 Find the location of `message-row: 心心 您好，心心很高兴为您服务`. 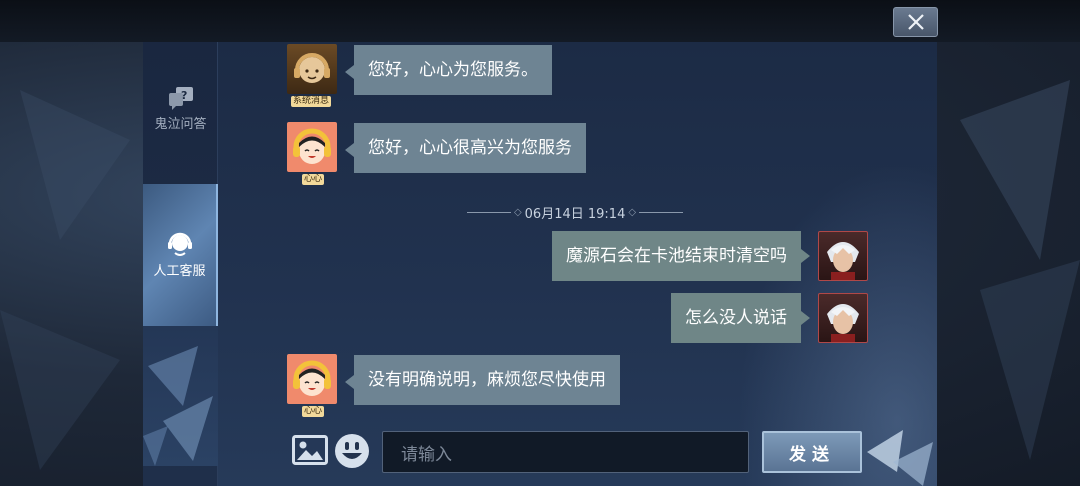

message-row: 心心 您好，心心很高兴为您服务 is located at coordinates (436, 154).